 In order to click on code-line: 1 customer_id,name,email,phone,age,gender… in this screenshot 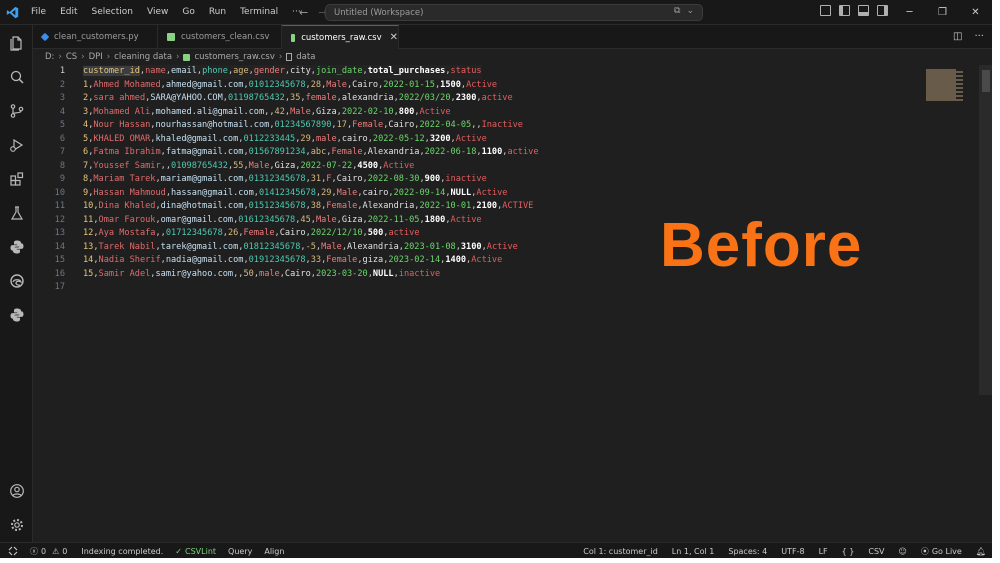, I will do `click(473, 72)`.